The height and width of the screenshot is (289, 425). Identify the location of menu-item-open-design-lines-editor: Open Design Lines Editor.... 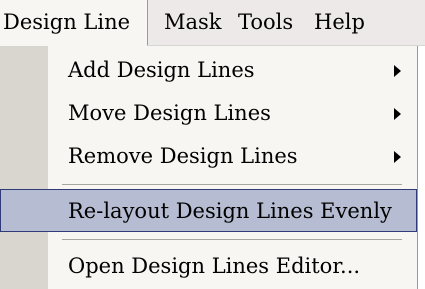
(208, 266).